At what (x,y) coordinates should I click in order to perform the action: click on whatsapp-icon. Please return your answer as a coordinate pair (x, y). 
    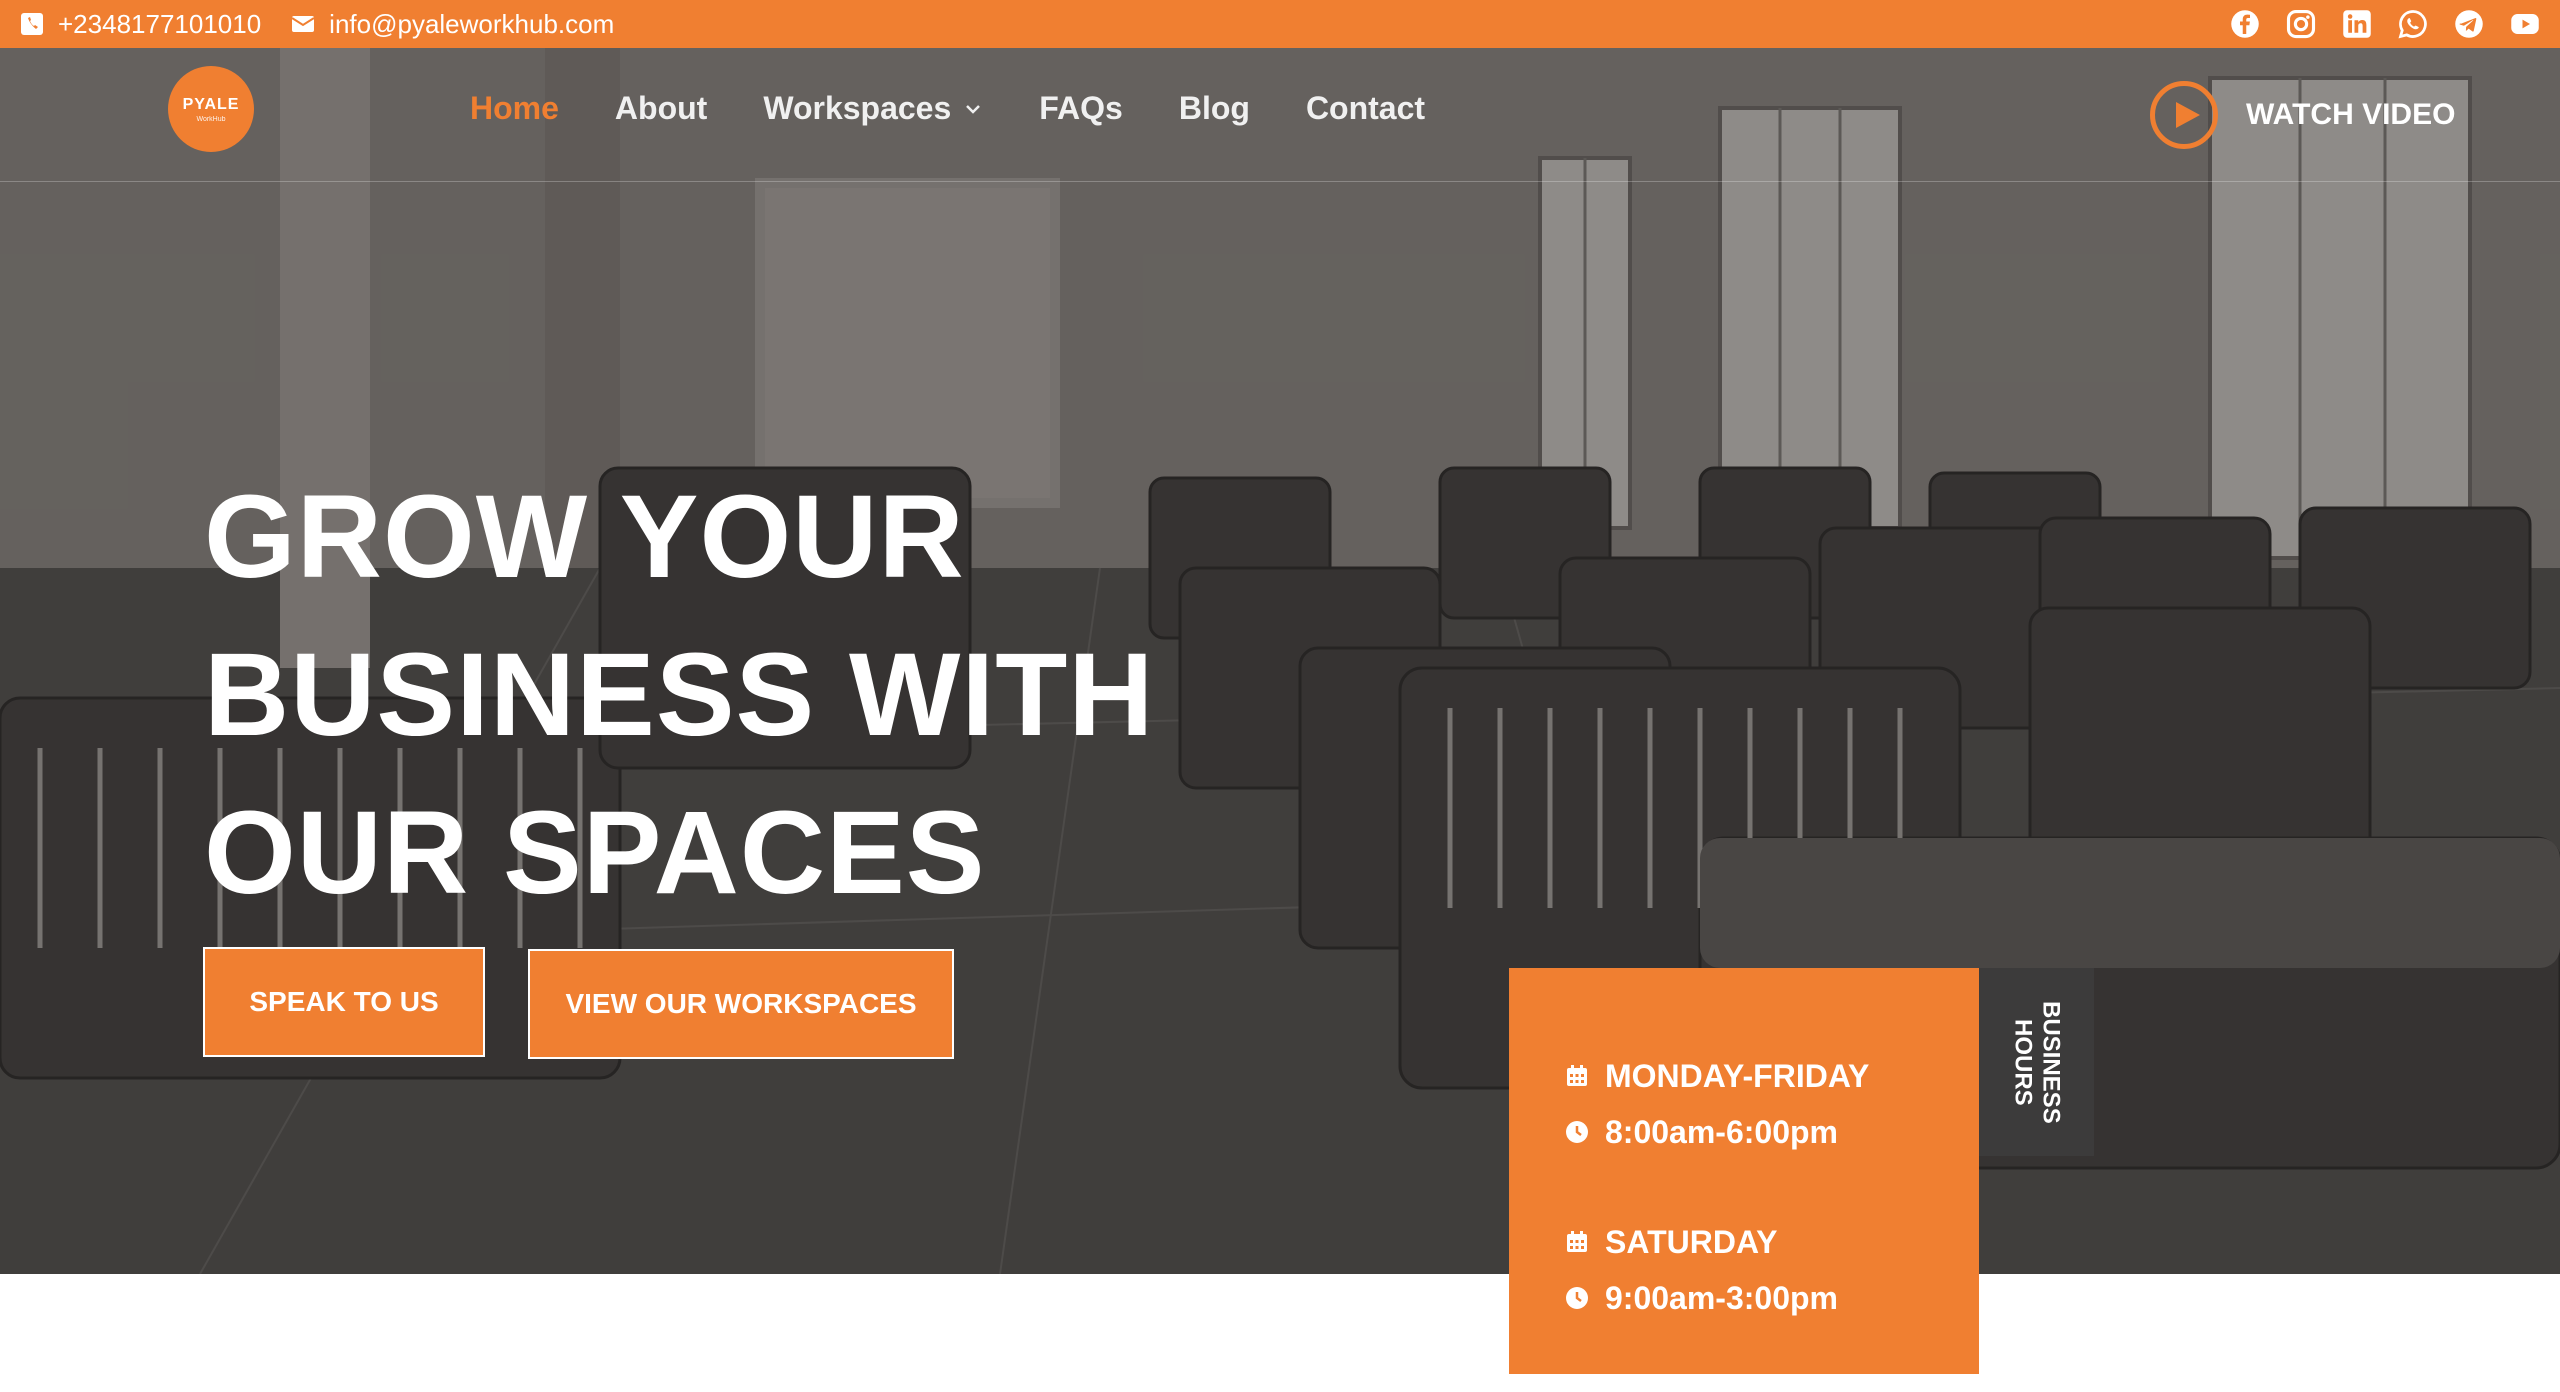
    Looking at the image, I should click on (2413, 24).